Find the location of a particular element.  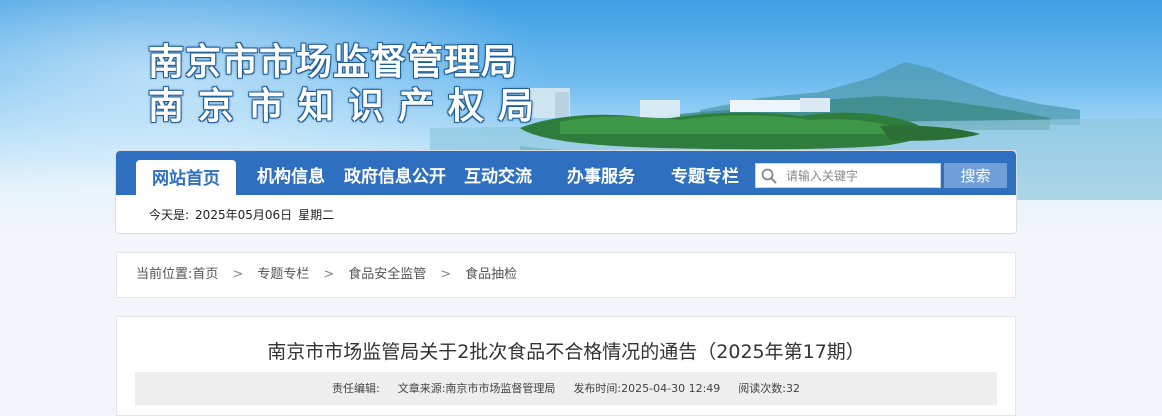

breadcrumb-label: 当前位置: is located at coordinates (164, 274).